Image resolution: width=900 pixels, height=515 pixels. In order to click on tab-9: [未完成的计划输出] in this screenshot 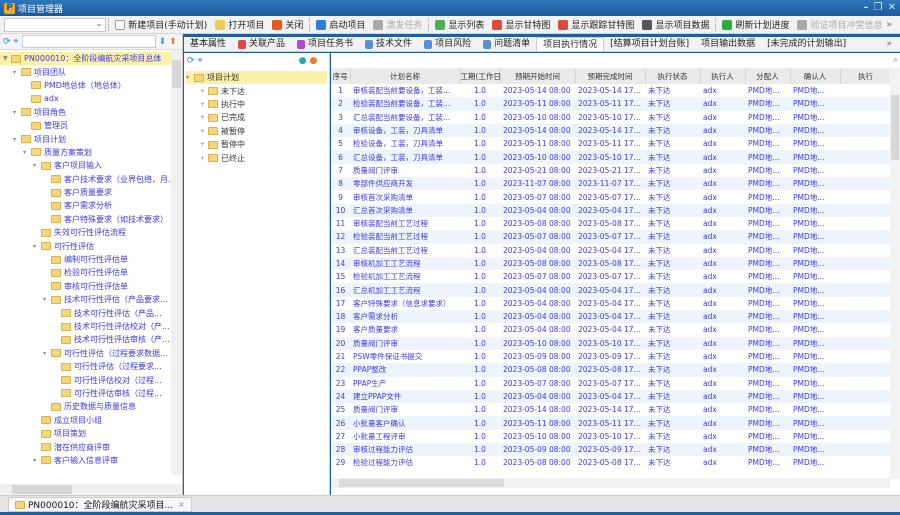, I will do `click(806, 44)`.